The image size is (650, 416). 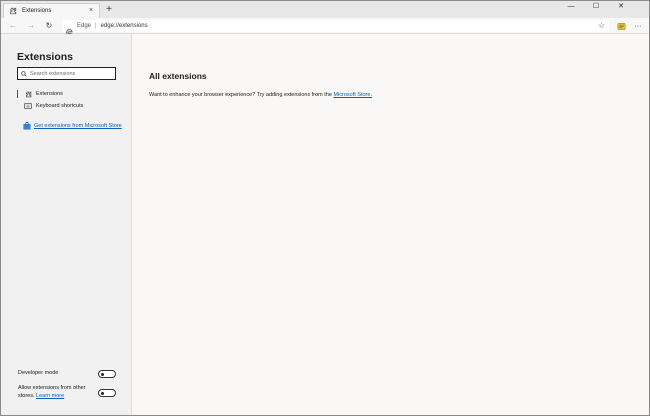 What do you see at coordinates (13, 26) in the screenshot?
I see `back-button: ←` at bounding box center [13, 26].